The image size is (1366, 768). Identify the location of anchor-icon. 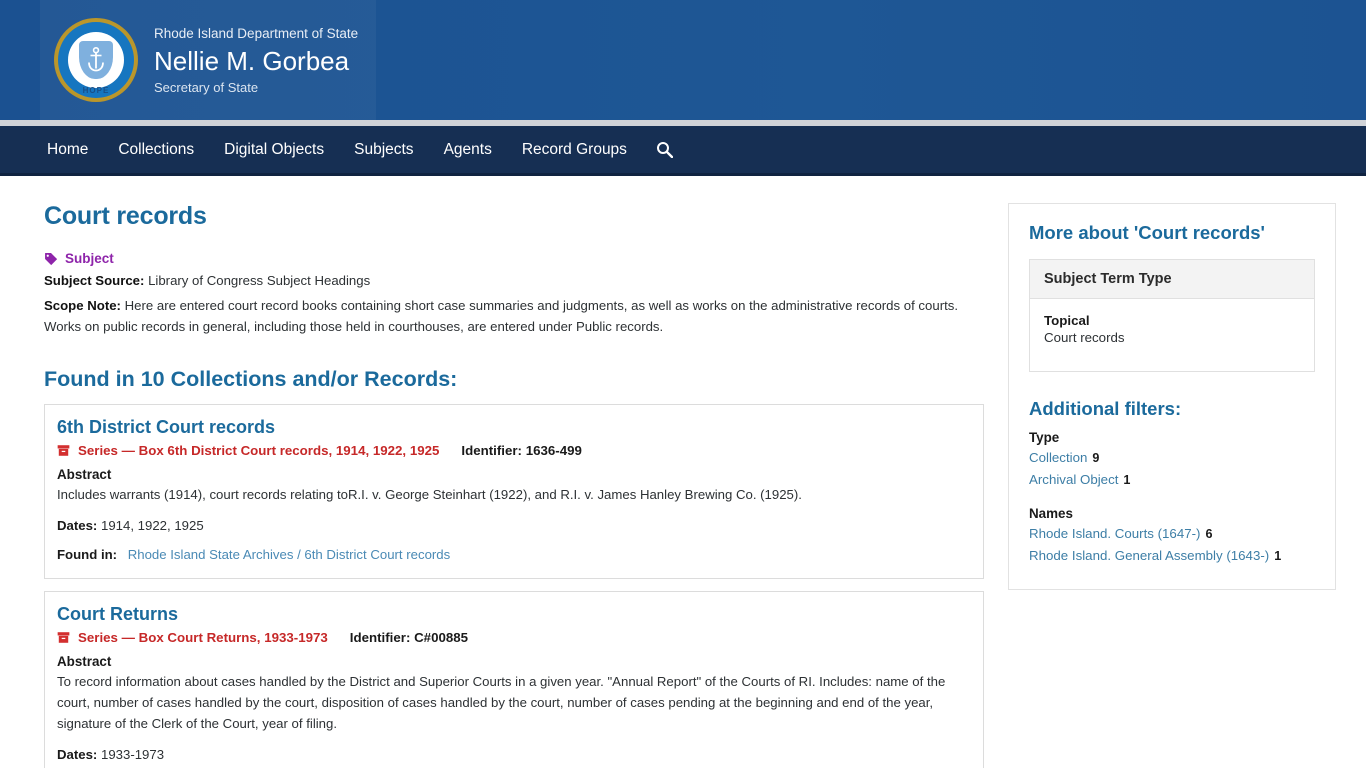
(96, 59).